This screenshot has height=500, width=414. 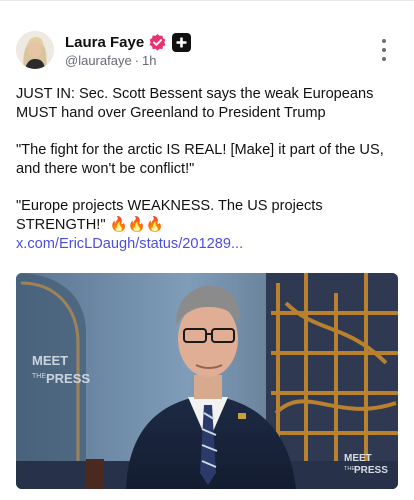 I want to click on author-name-row: Laura Faye, so click(x=128, y=42).